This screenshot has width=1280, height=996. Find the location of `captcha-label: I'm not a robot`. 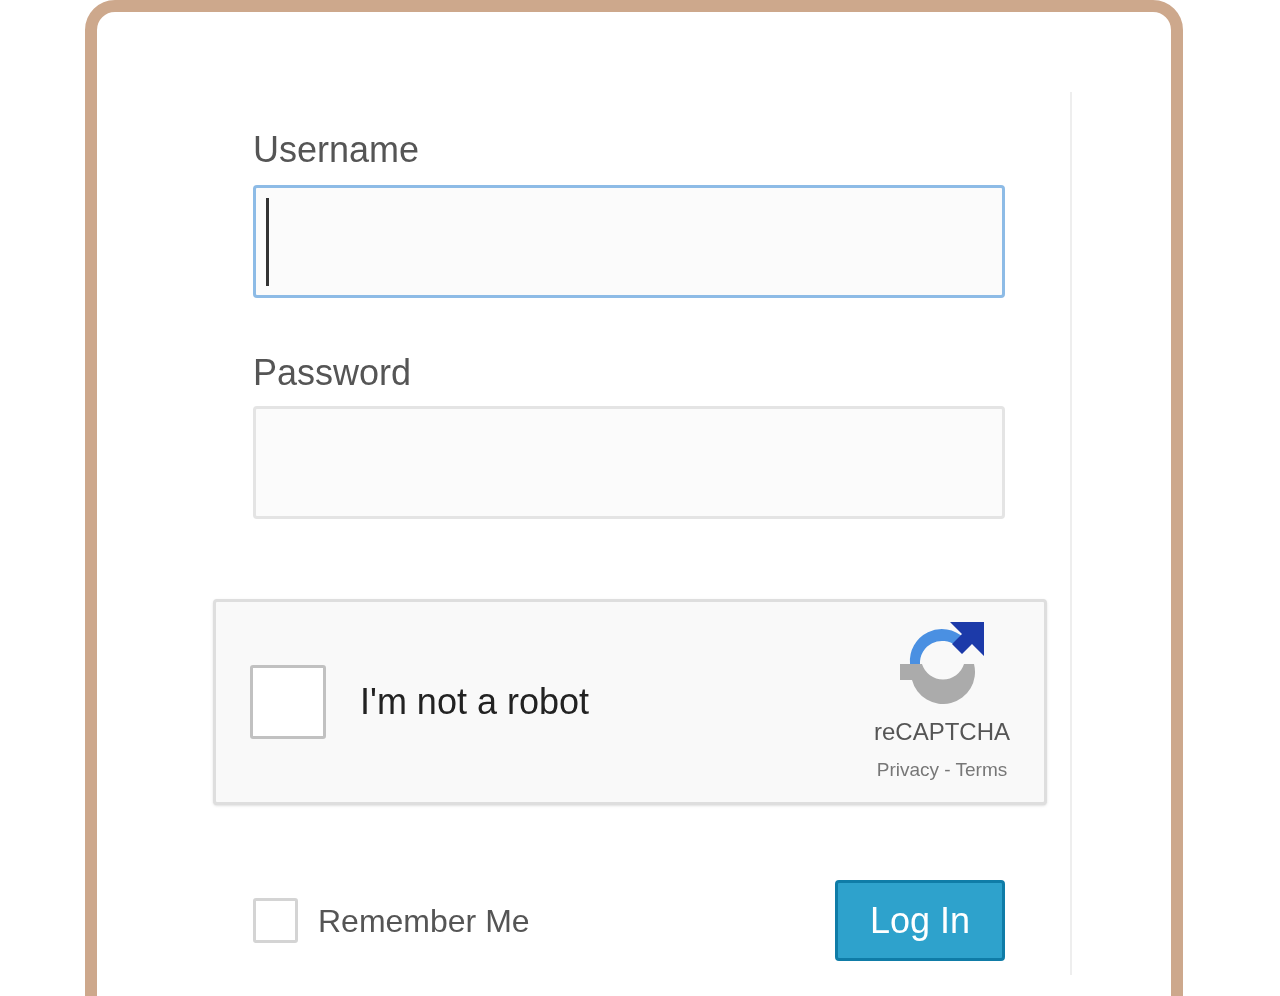

captcha-label: I'm not a robot is located at coordinates (474, 702).